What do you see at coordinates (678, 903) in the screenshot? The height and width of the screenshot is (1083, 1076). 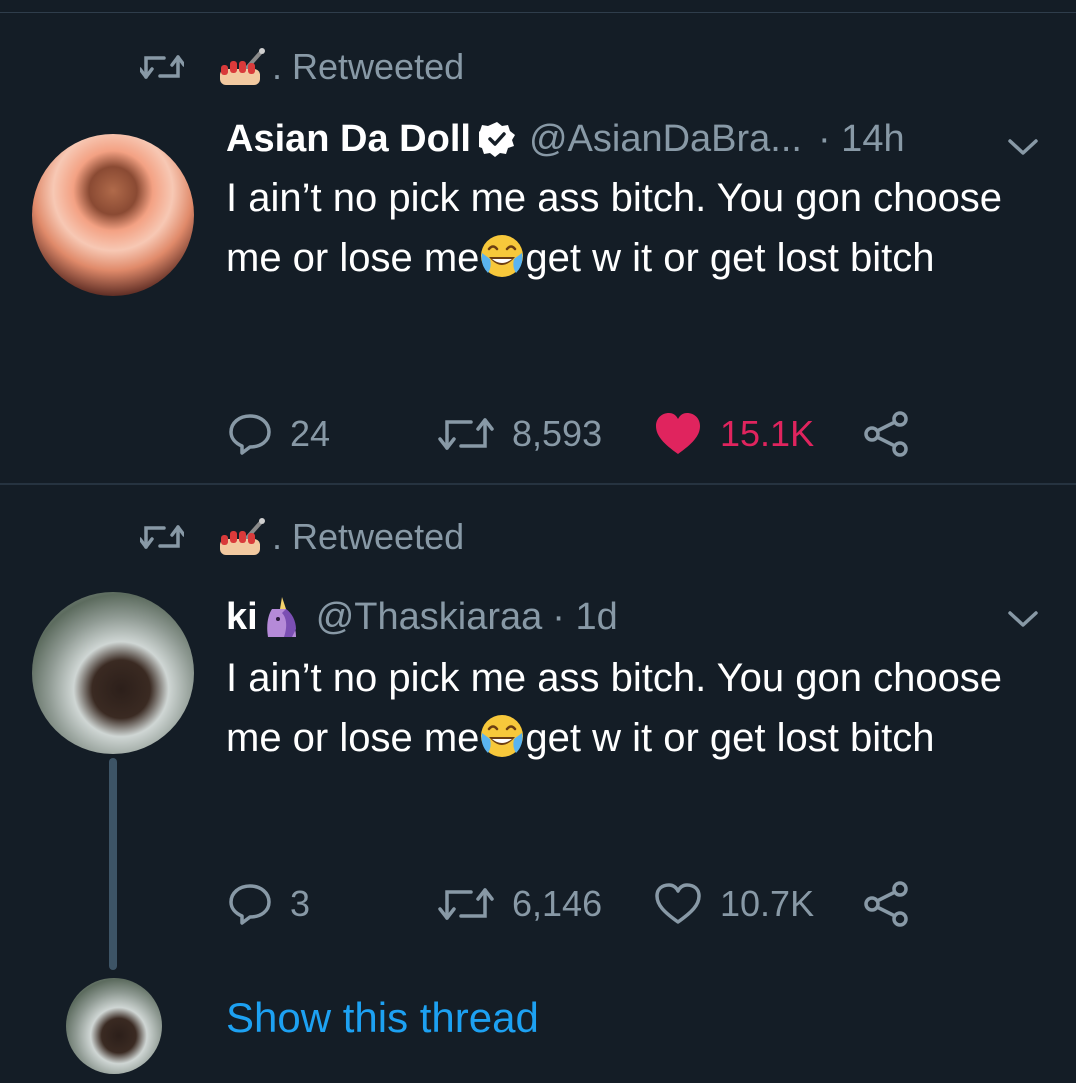 I see `heart-outline-icon` at bounding box center [678, 903].